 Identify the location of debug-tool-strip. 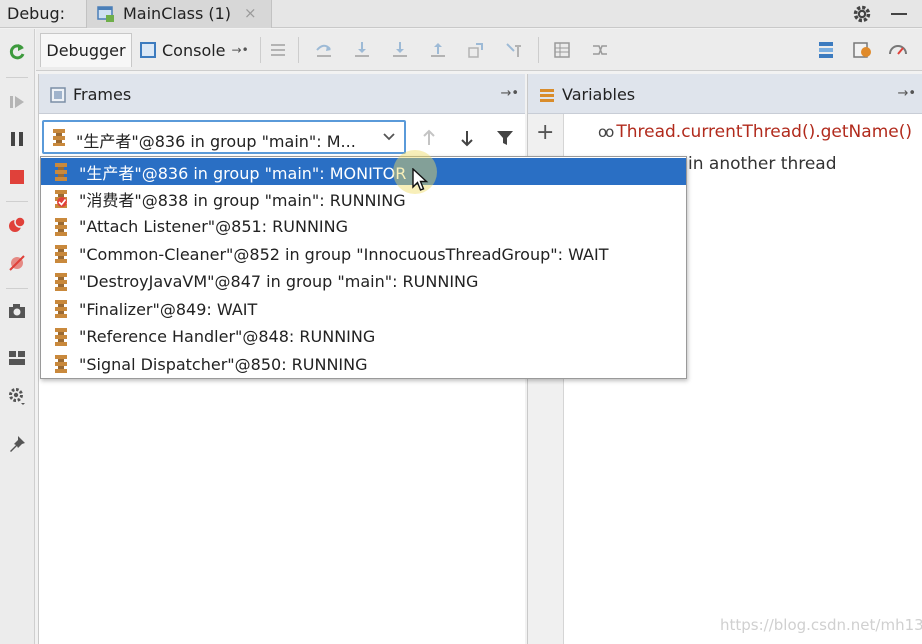
(17, 336).